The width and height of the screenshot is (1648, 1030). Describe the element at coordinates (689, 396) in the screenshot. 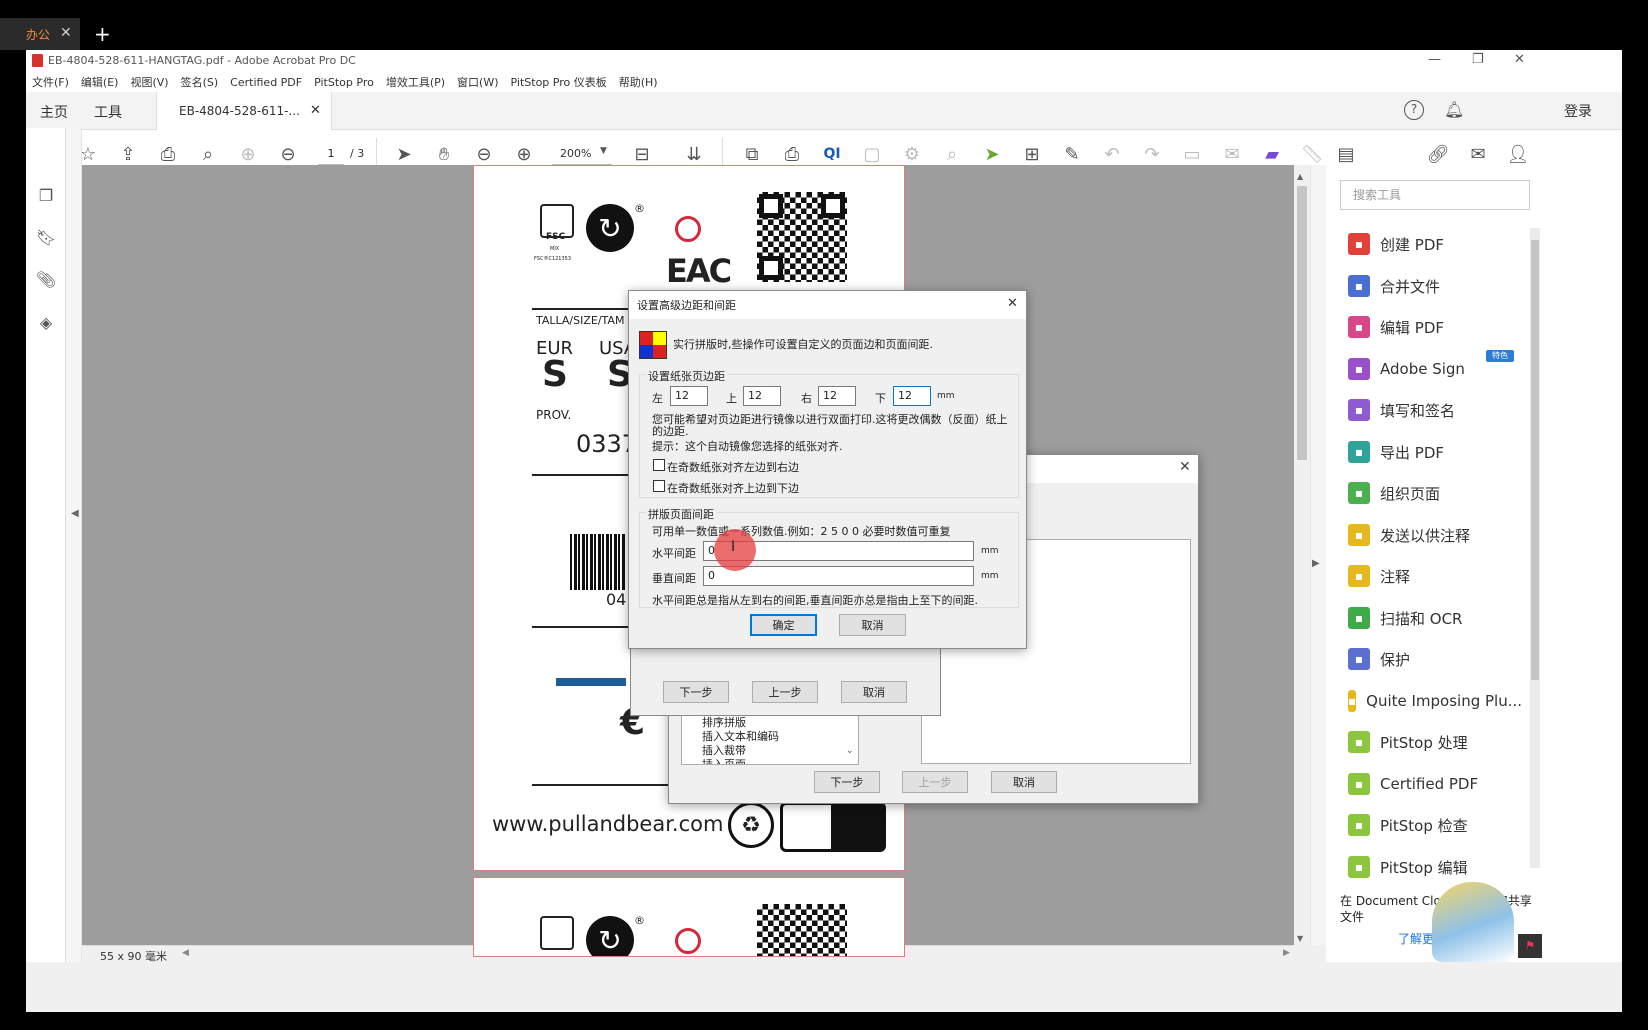

I see `left-margin-field: 12` at that location.